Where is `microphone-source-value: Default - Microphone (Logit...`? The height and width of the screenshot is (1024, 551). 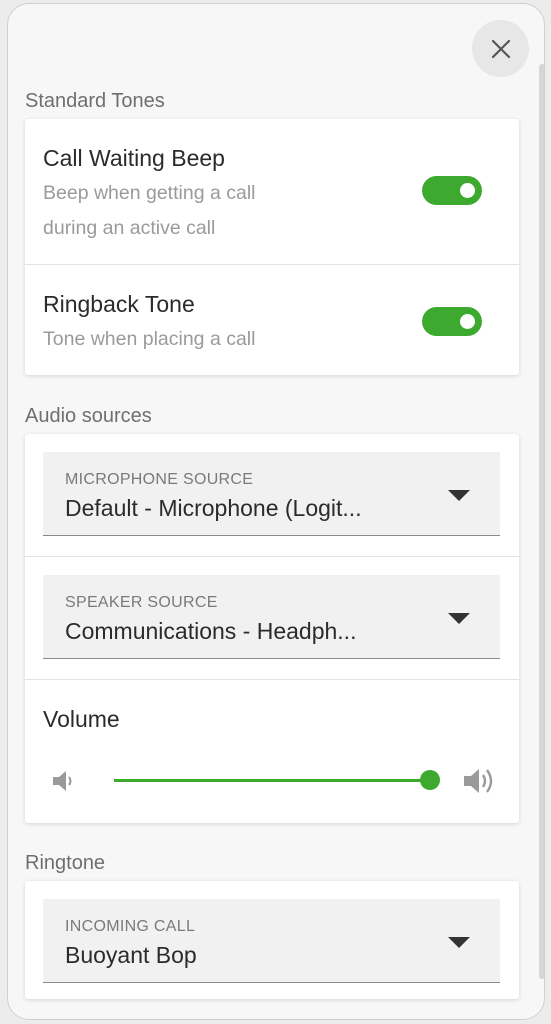
microphone-source-value: Default - Microphone (Logit... is located at coordinates (213, 508).